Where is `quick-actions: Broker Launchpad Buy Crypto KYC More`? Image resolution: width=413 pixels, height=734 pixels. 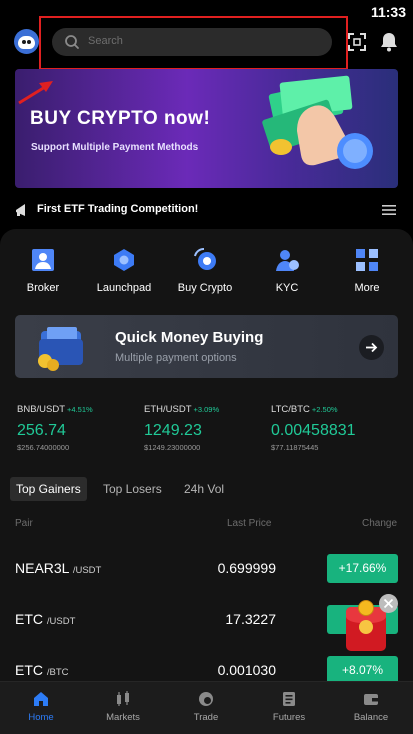
quick-actions: Broker Launchpad Buy Crypto KYC More is located at coordinates (206, 272).